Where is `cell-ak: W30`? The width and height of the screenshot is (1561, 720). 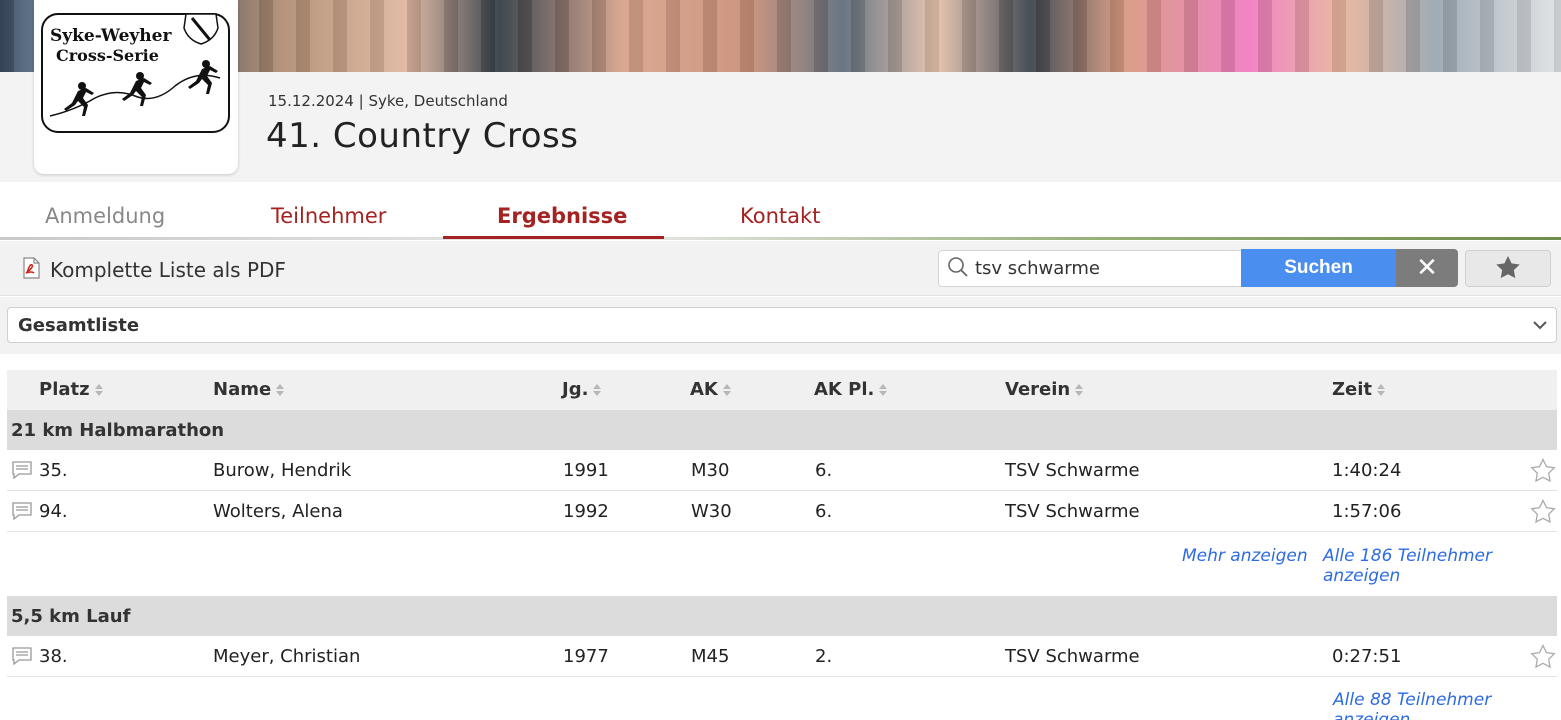 cell-ak: W30 is located at coordinates (711, 511).